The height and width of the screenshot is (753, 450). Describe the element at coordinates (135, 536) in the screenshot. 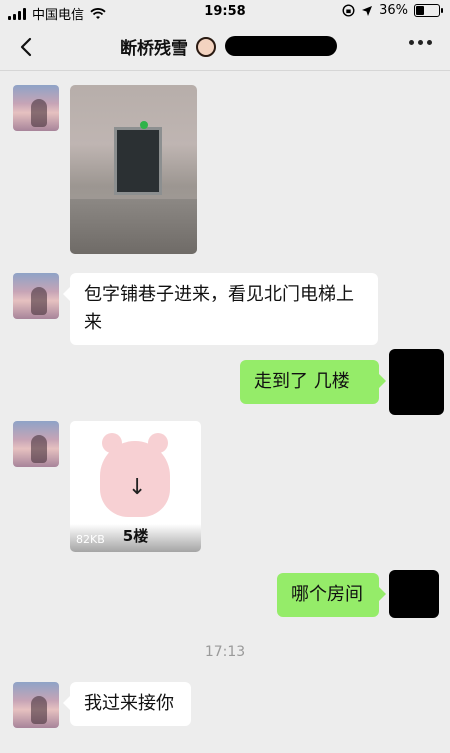

I see `sticker-caption: 5楼` at that location.